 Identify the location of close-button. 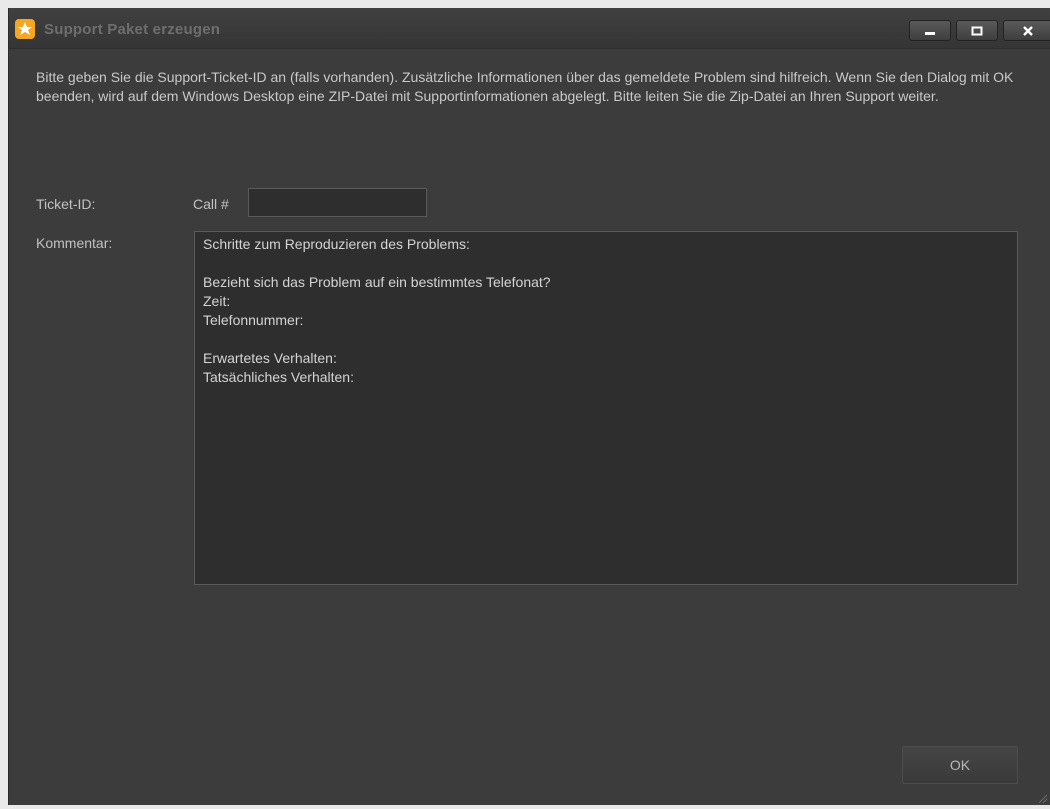
(1026, 30).